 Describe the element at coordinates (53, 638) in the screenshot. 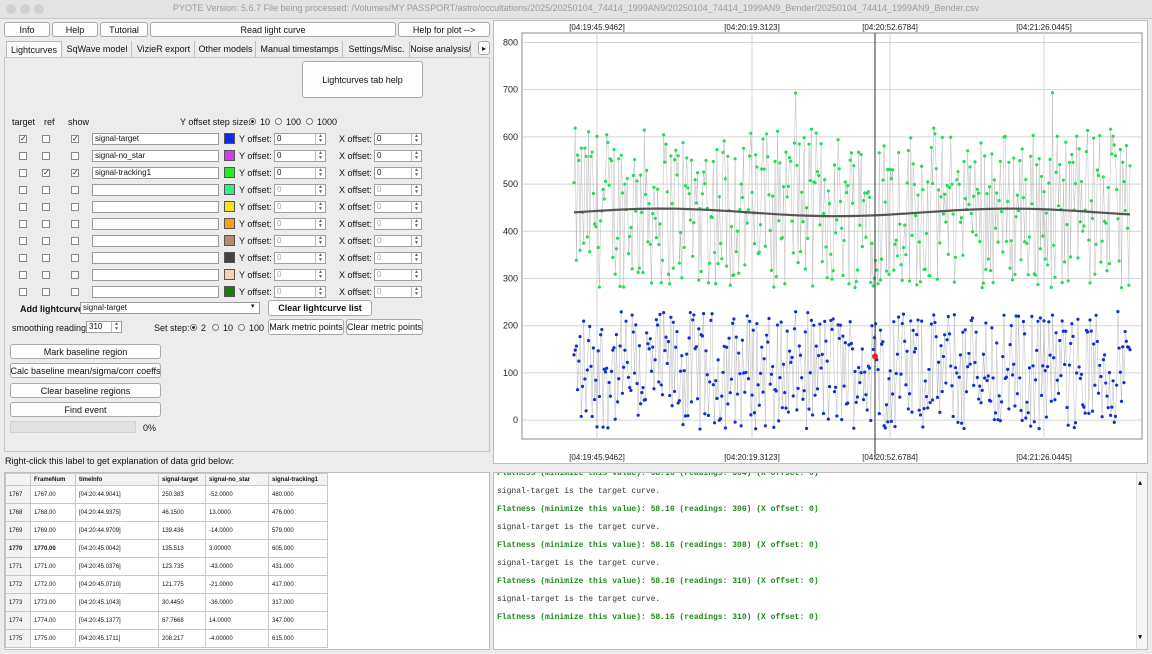

I see `grid-cell: 1775.00` at that location.